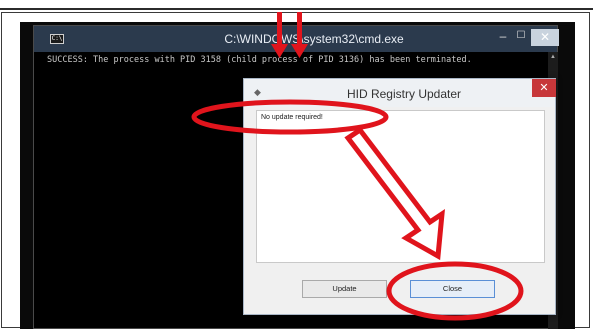 The image size is (593, 329). Describe the element at coordinates (257, 92) in the screenshot. I see `app-icon: ◆` at that location.